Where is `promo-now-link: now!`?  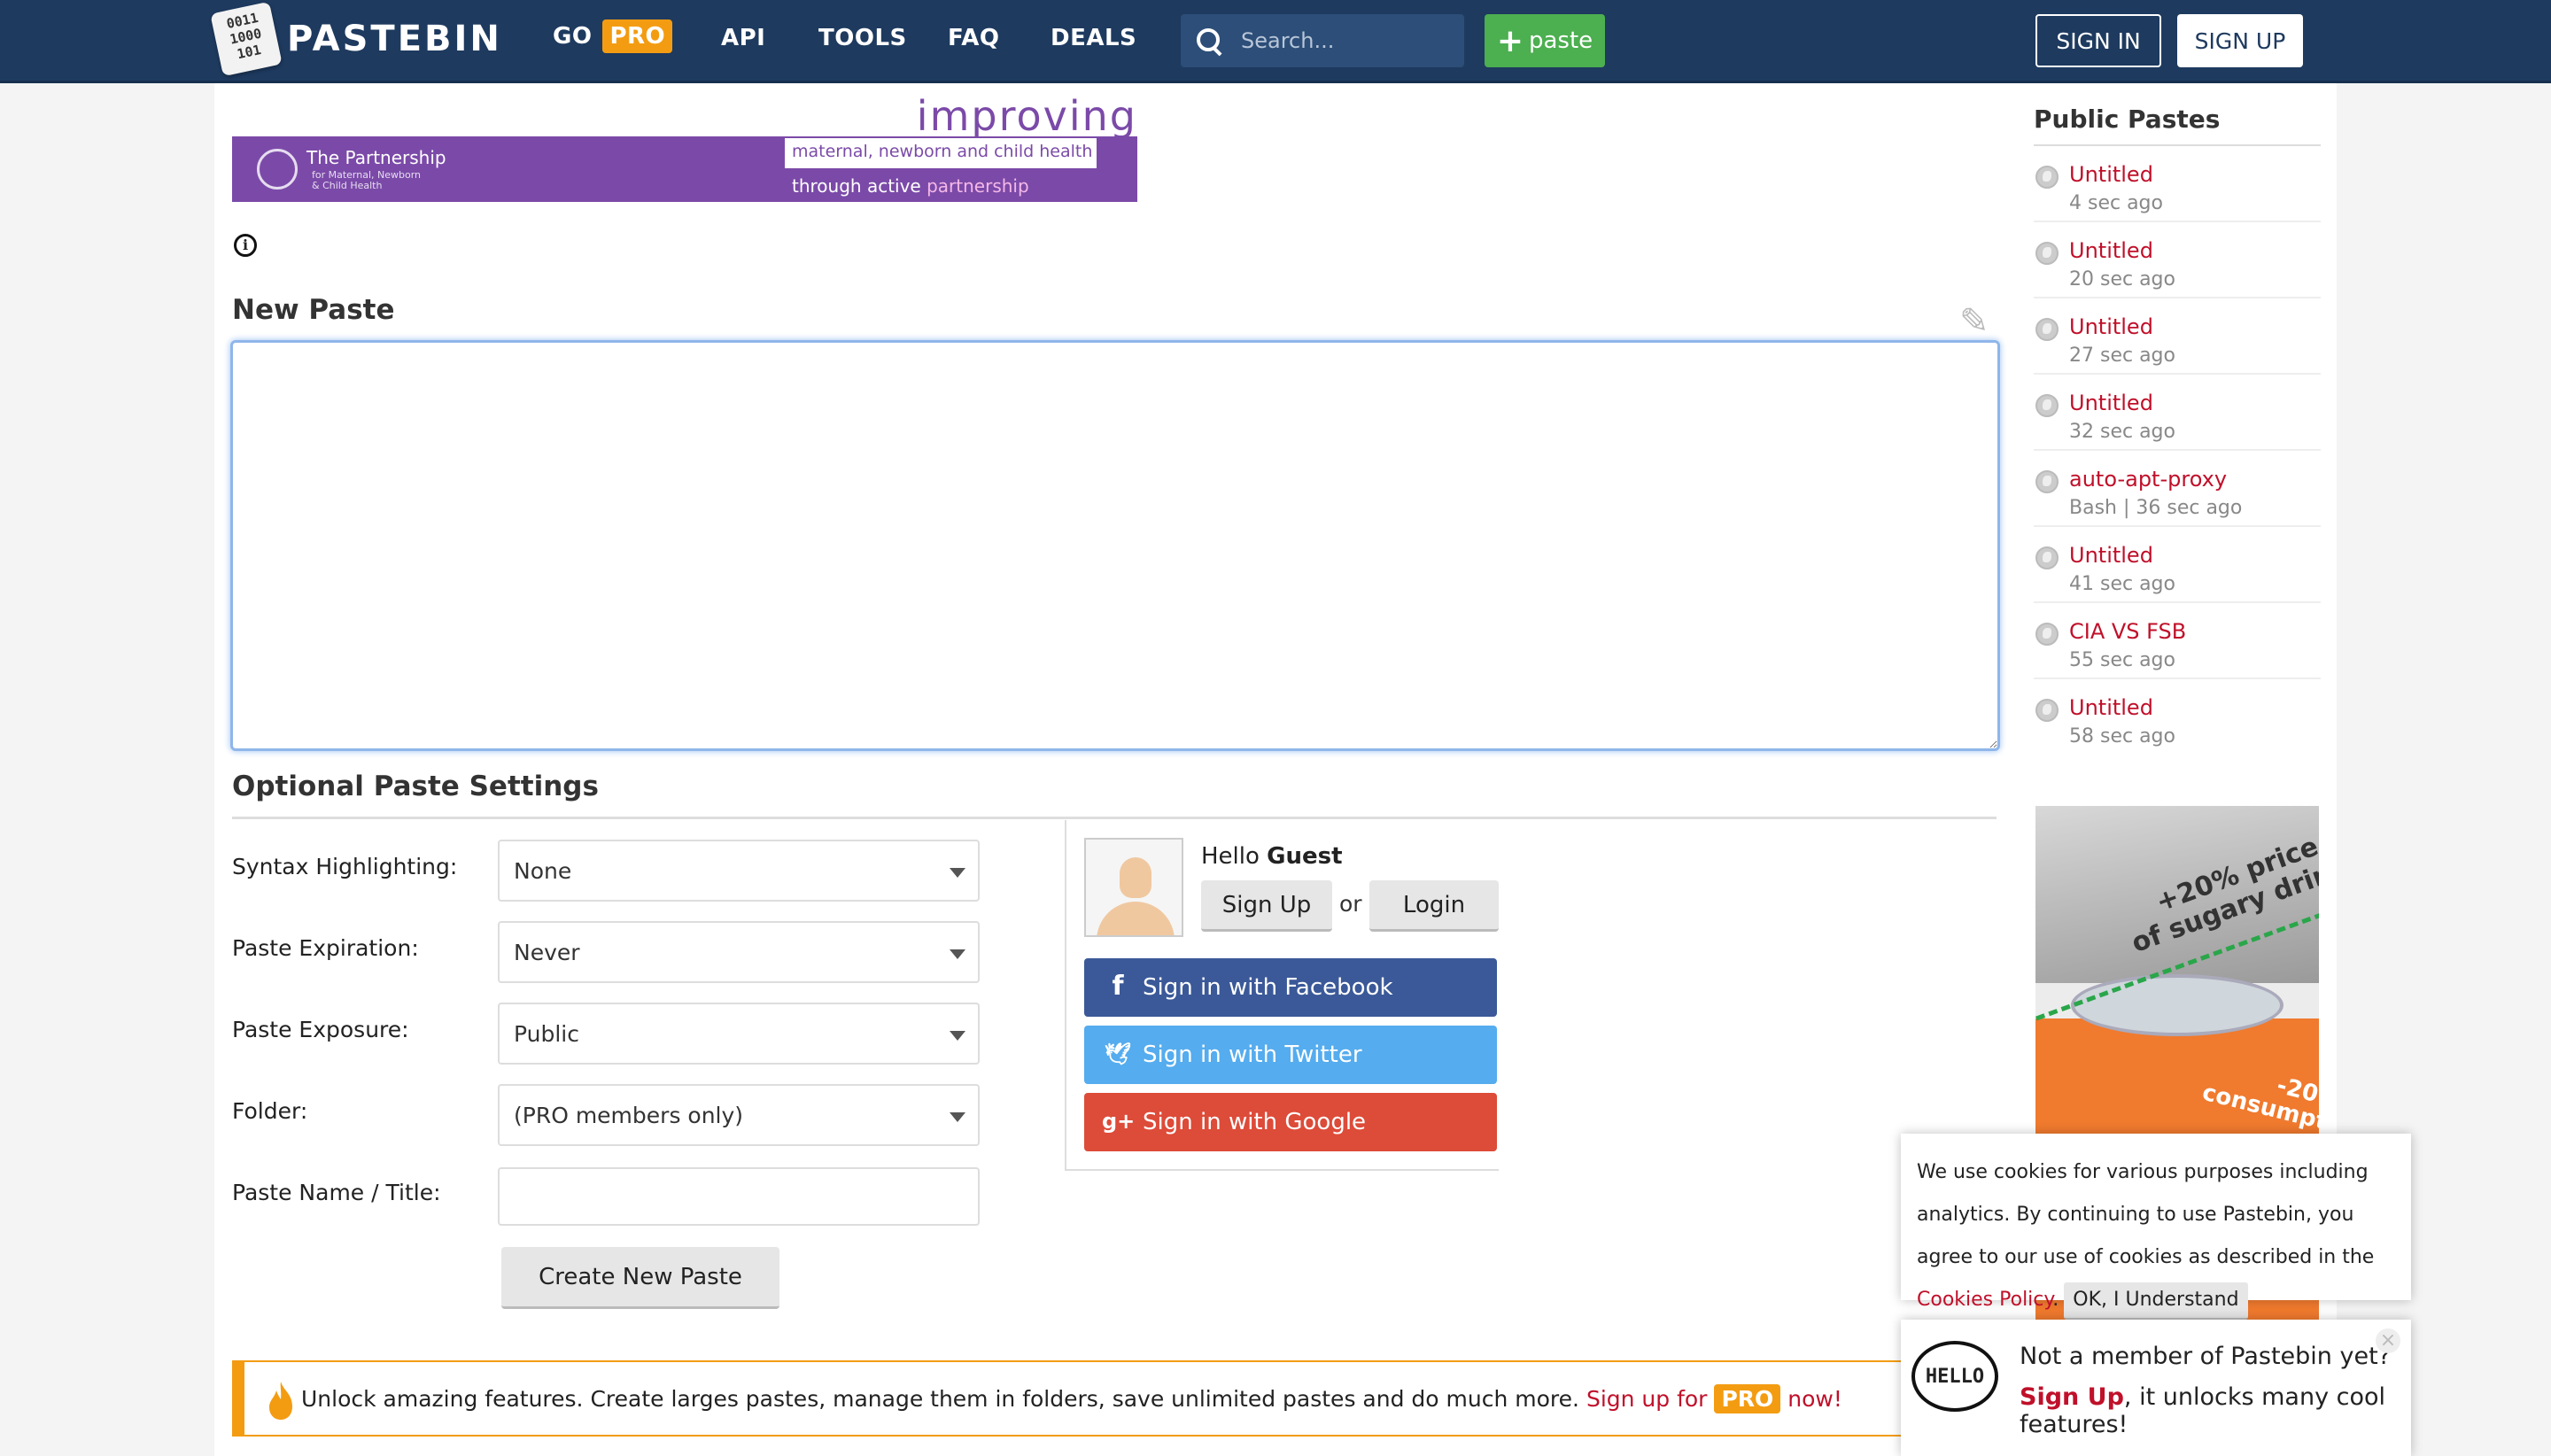
promo-now-link: now! is located at coordinates (1815, 1399).